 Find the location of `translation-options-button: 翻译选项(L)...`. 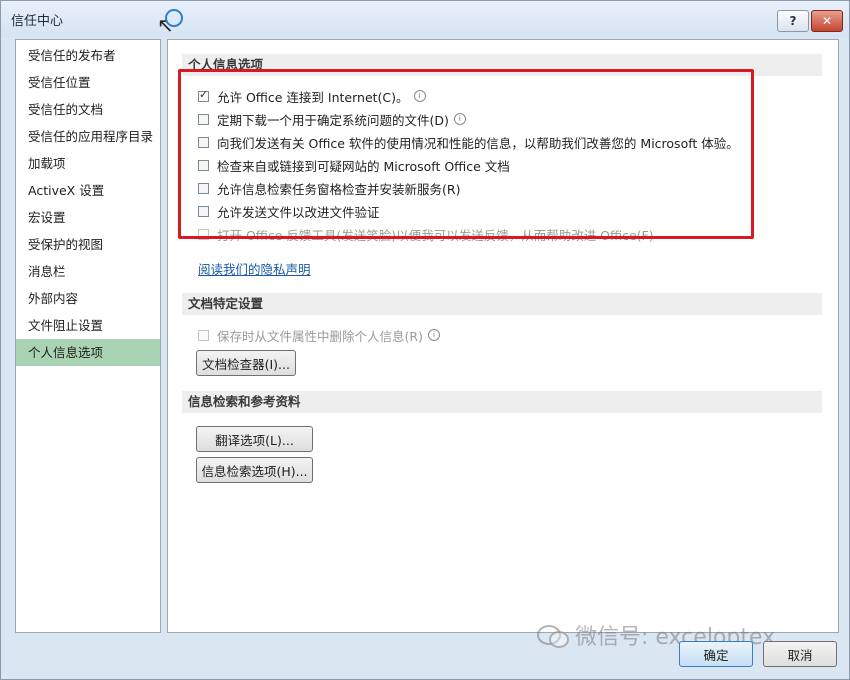

translation-options-button: 翻译选项(L)... is located at coordinates (254, 439).